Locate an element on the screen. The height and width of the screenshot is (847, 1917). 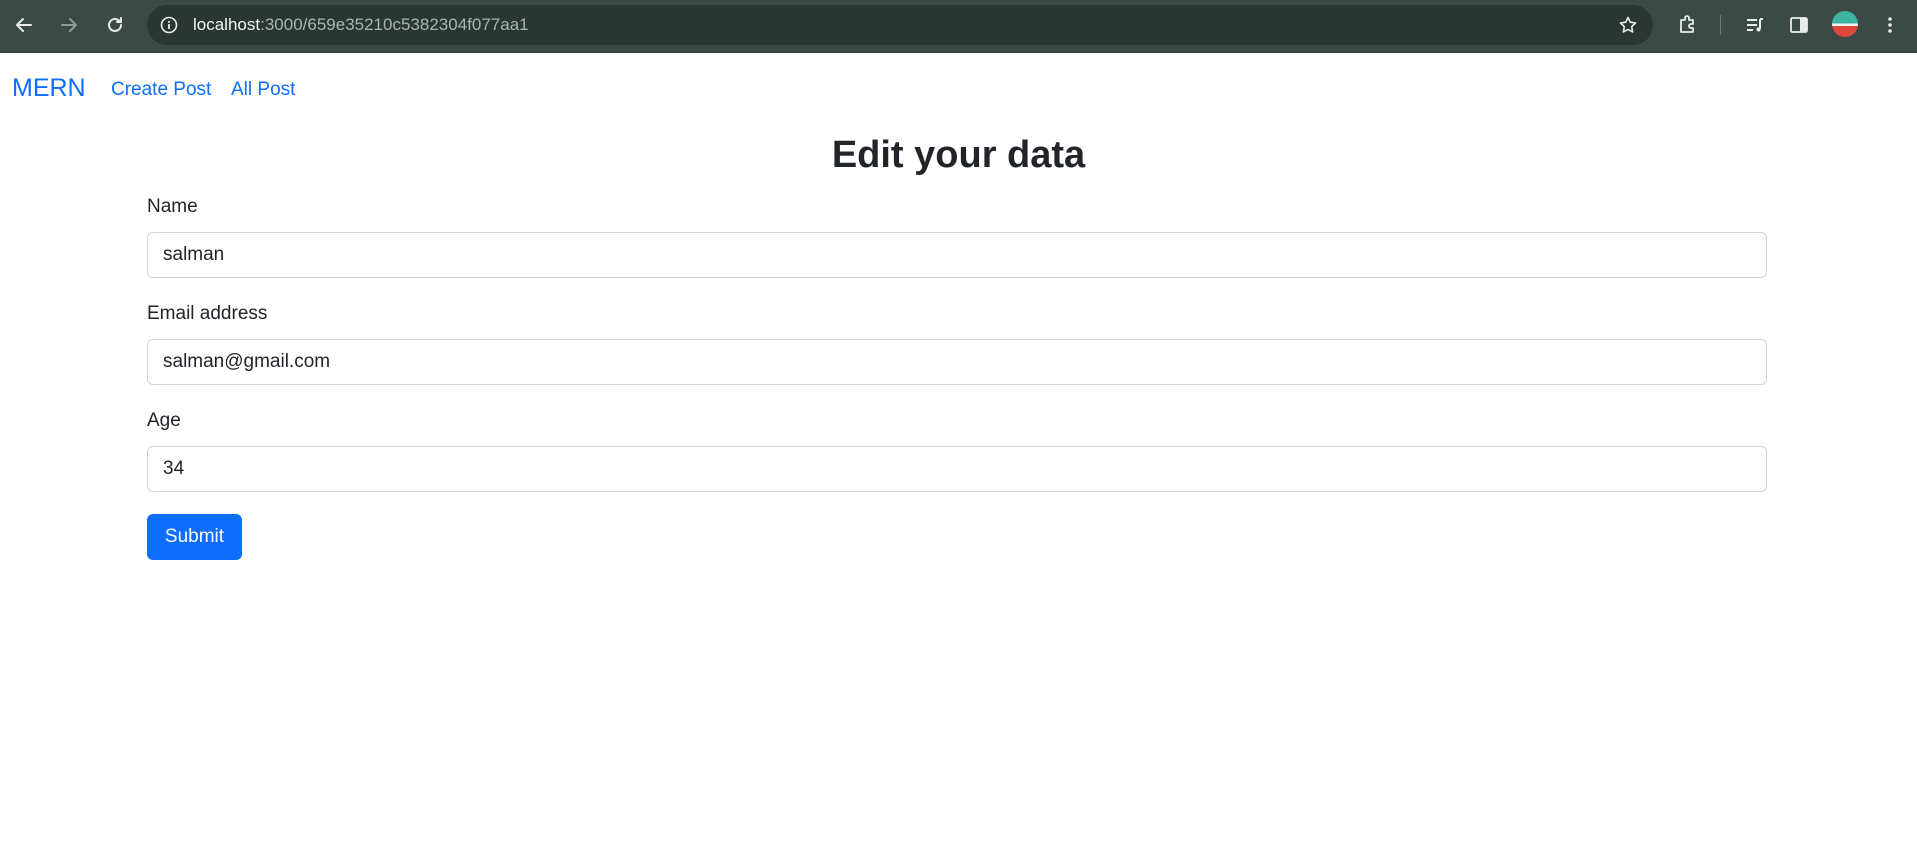
url-host: localhost is located at coordinates (227, 24).